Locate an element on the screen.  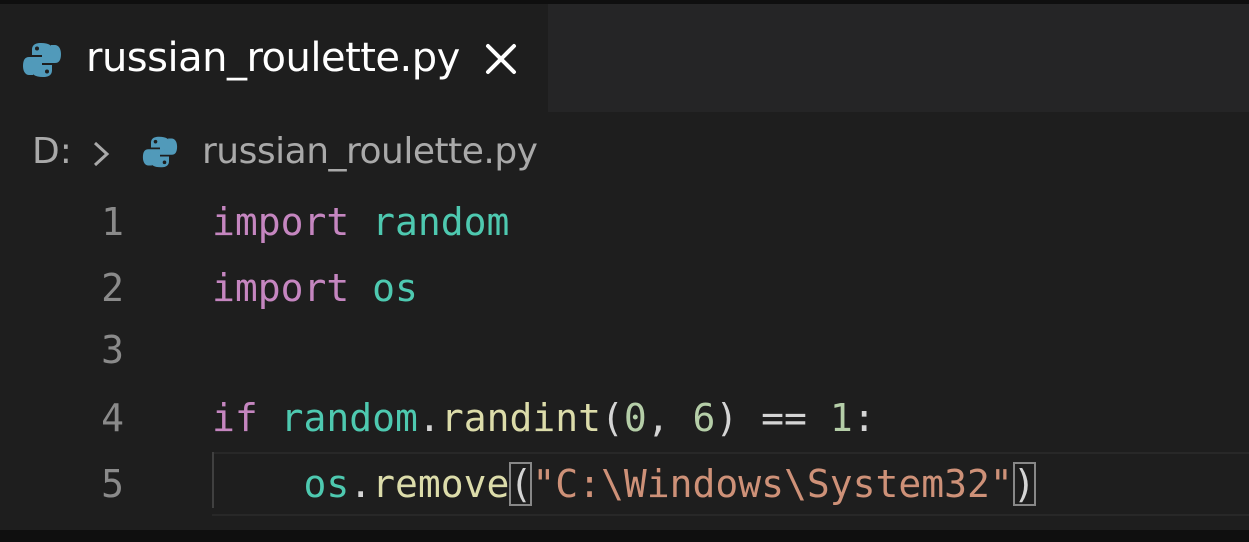
matched-bracket: ) is located at coordinates (1024, 484).